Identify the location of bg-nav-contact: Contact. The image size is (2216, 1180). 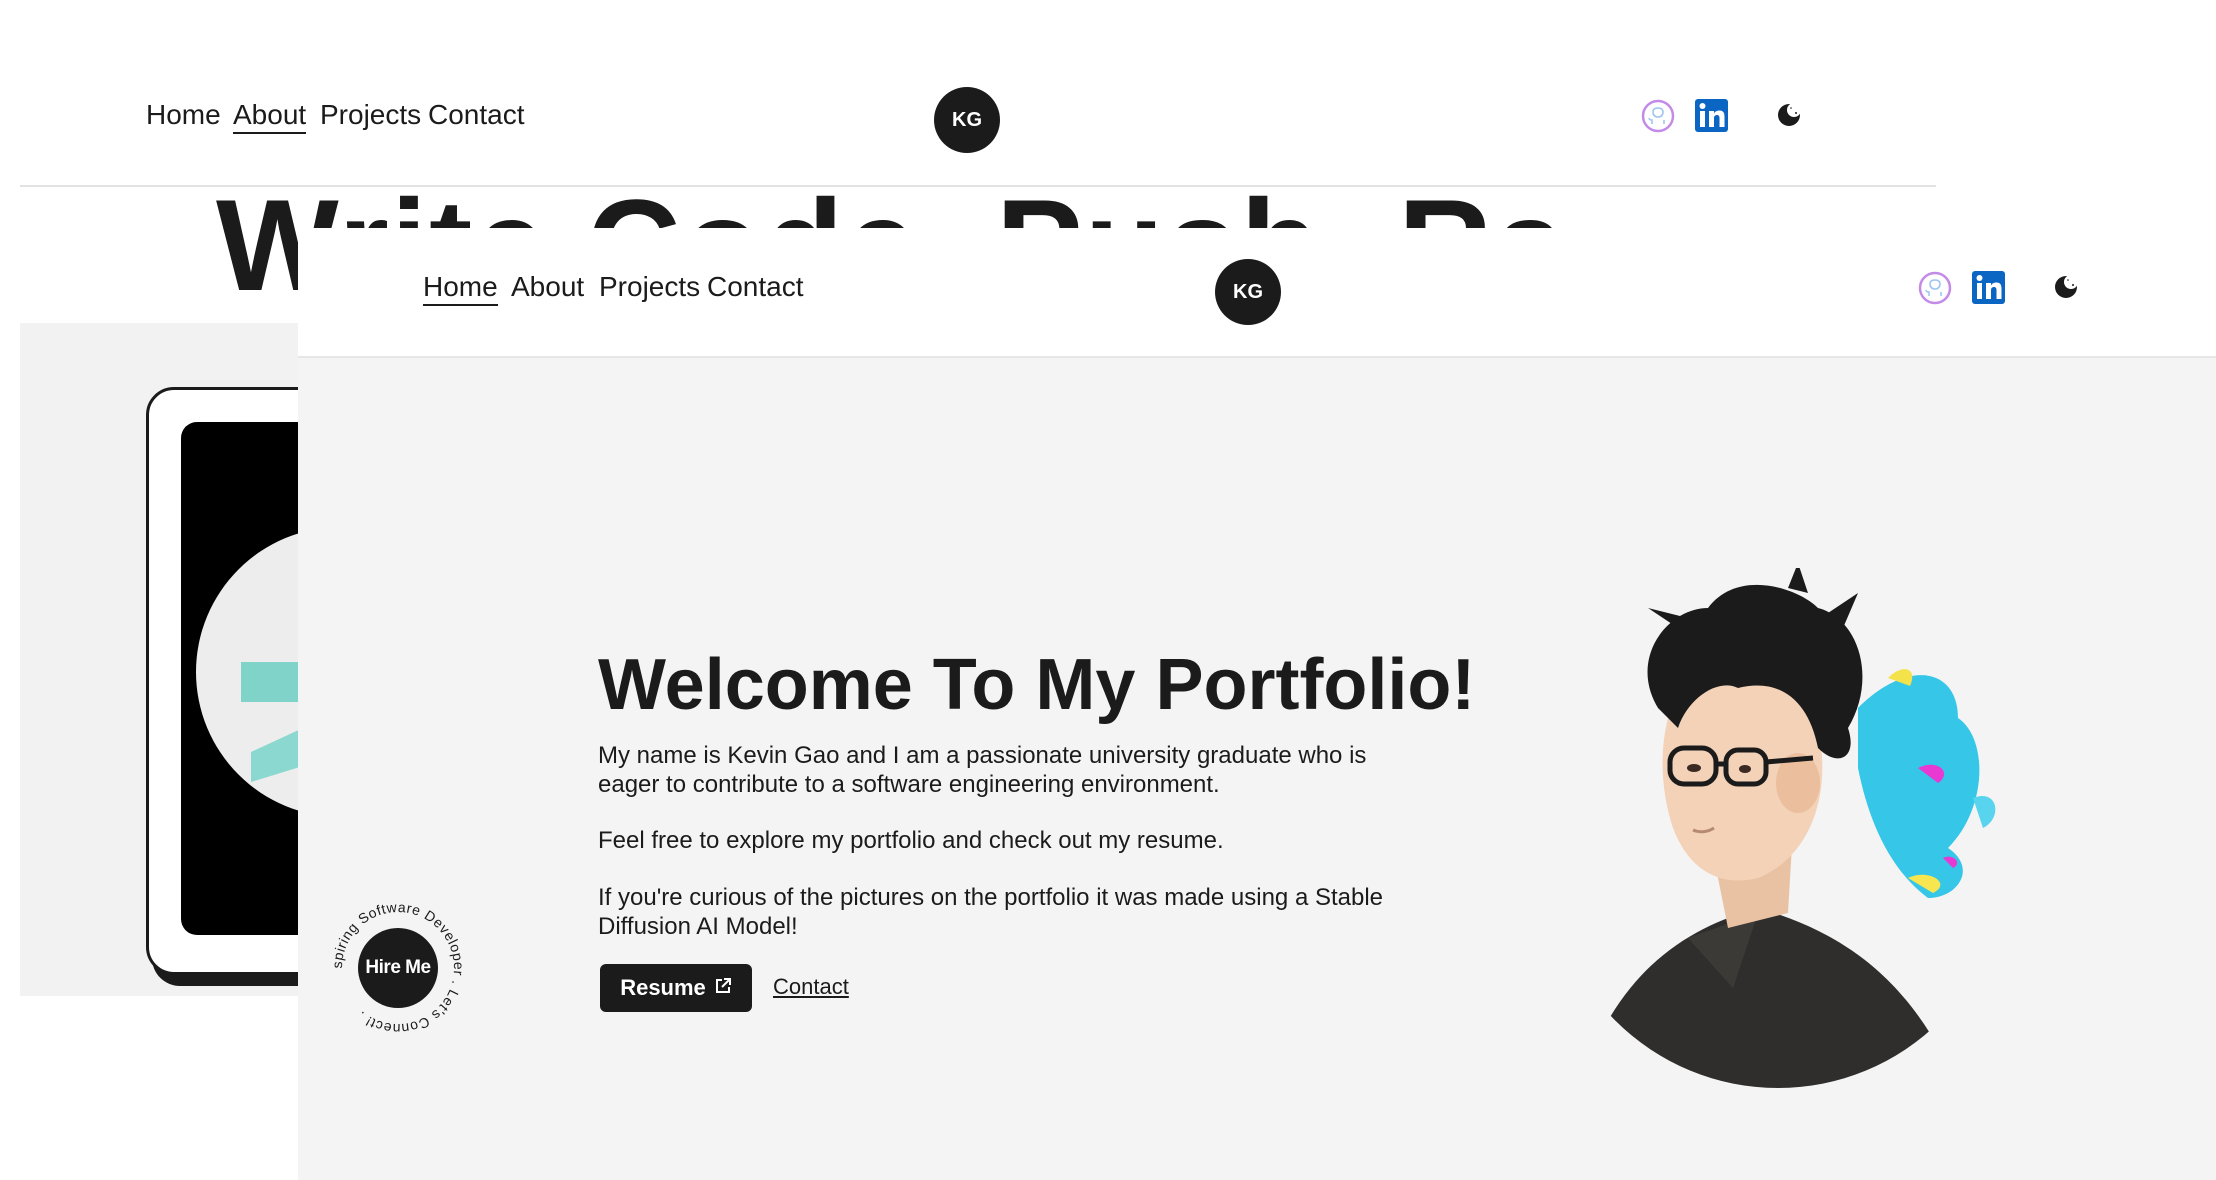
(476, 115).